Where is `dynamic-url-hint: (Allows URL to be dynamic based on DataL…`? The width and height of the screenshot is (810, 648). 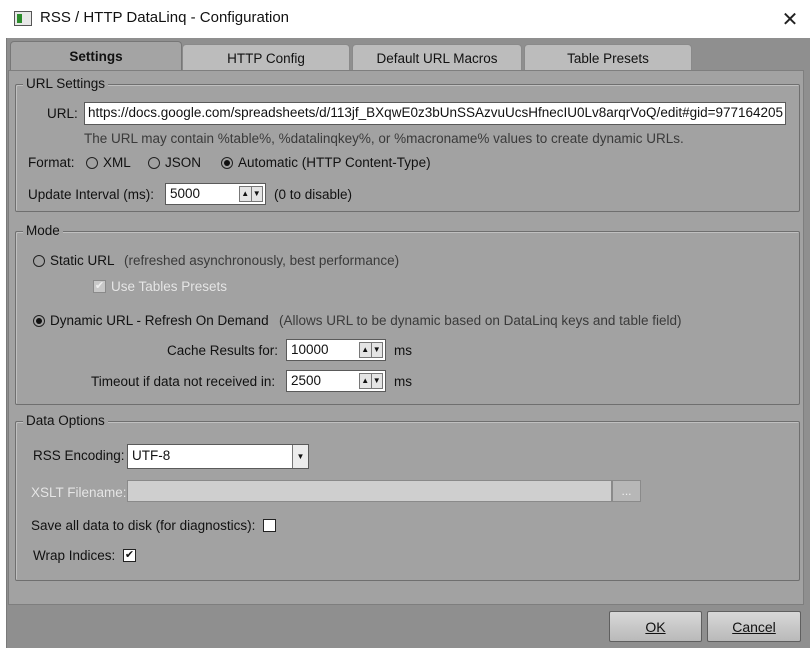 dynamic-url-hint: (Allows URL to be dynamic based on DataL… is located at coordinates (480, 320).